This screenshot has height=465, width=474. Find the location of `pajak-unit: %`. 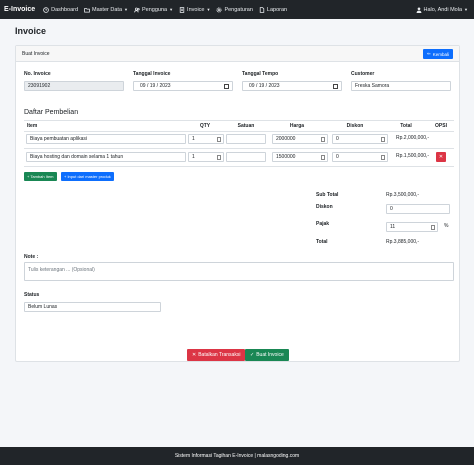

pajak-unit: % is located at coordinates (446, 226).